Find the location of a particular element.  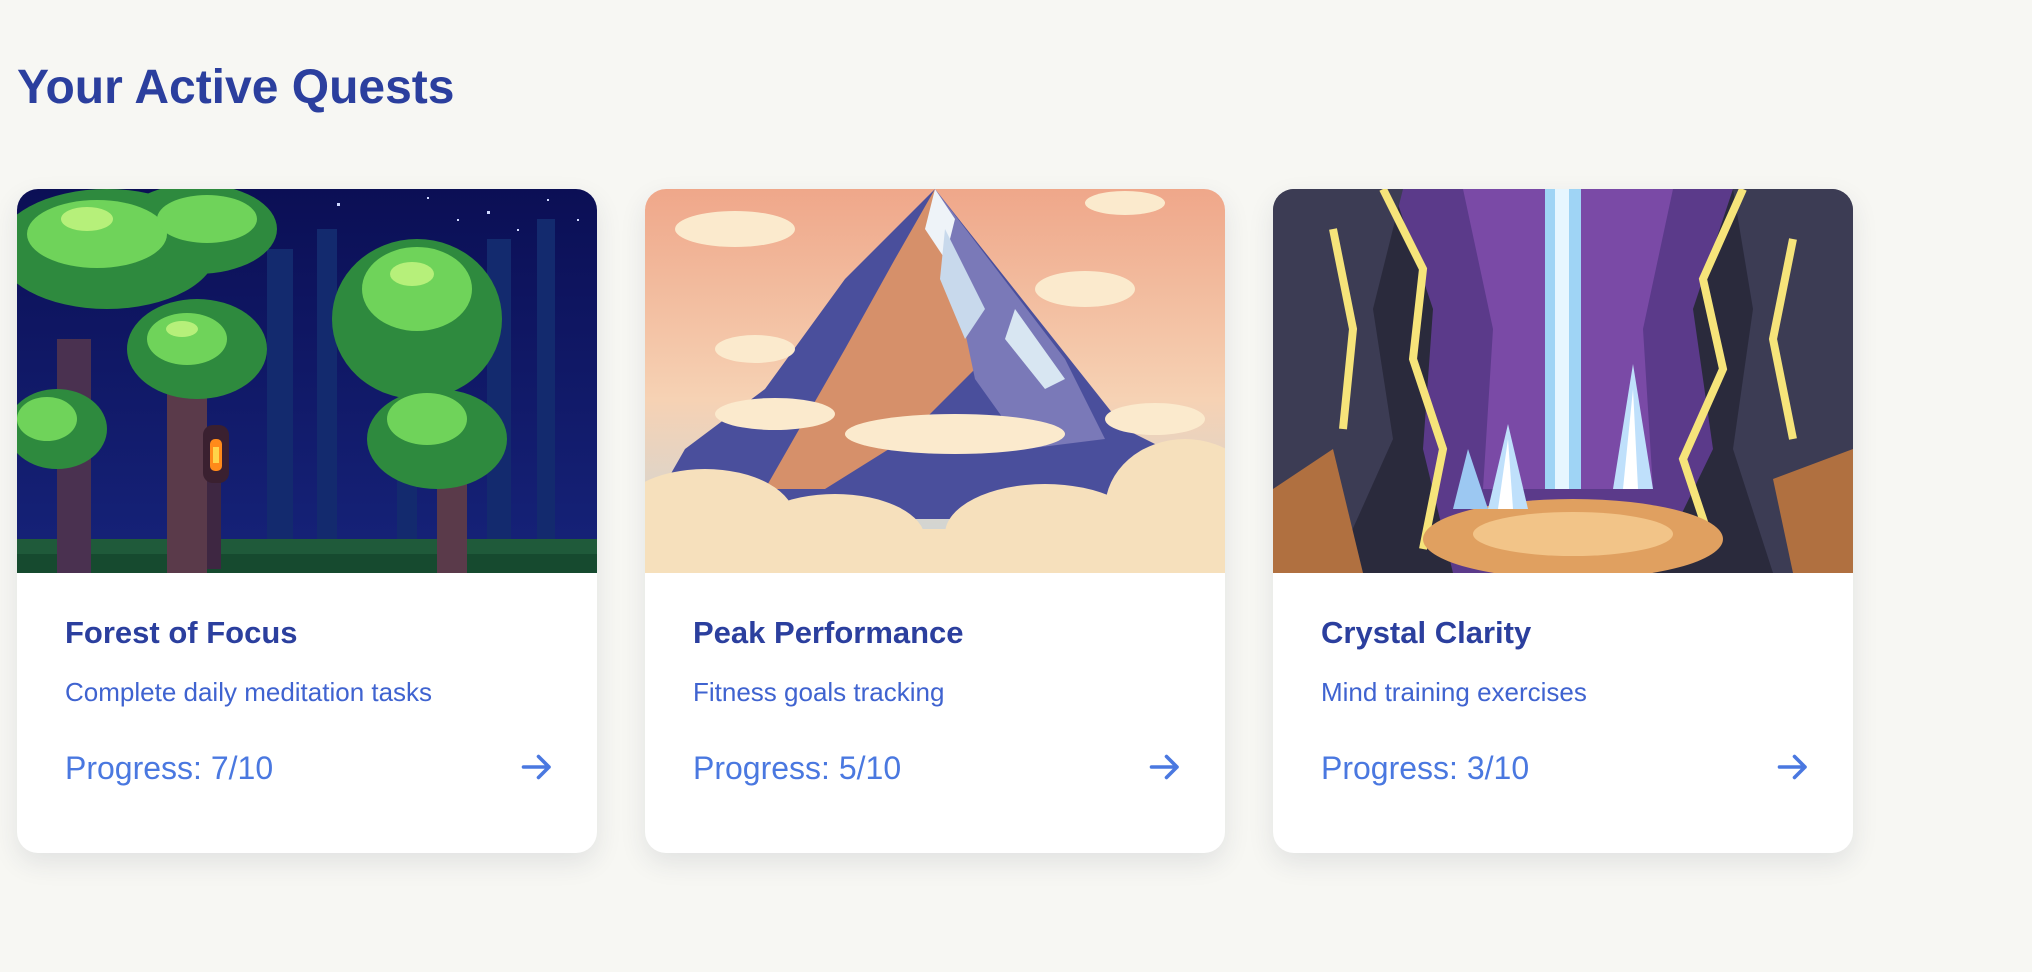

quest-title: Peak Performance is located at coordinates (828, 632).